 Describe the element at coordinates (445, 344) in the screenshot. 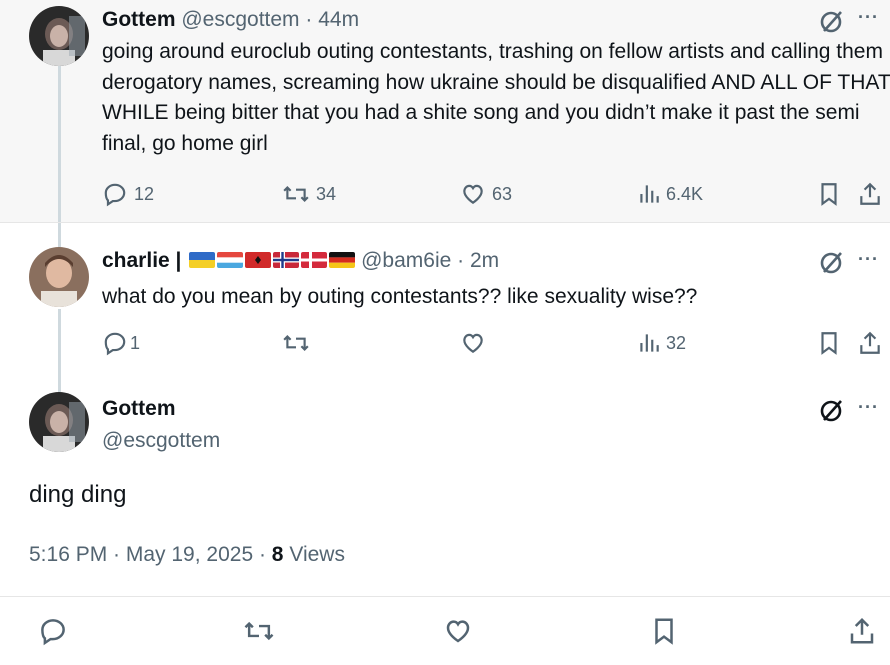

I see `action-bar: 1 32` at that location.